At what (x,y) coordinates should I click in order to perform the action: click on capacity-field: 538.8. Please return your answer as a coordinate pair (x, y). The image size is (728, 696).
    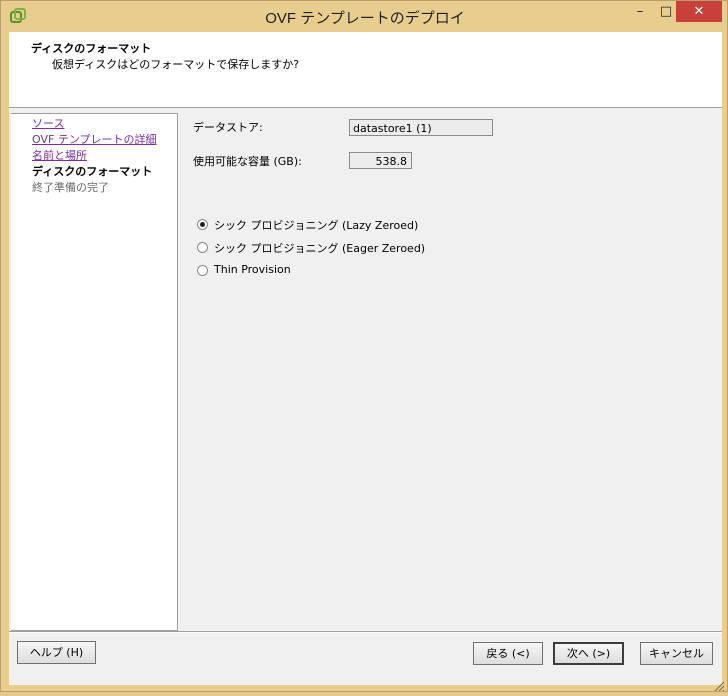
    Looking at the image, I should click on (380, 160).